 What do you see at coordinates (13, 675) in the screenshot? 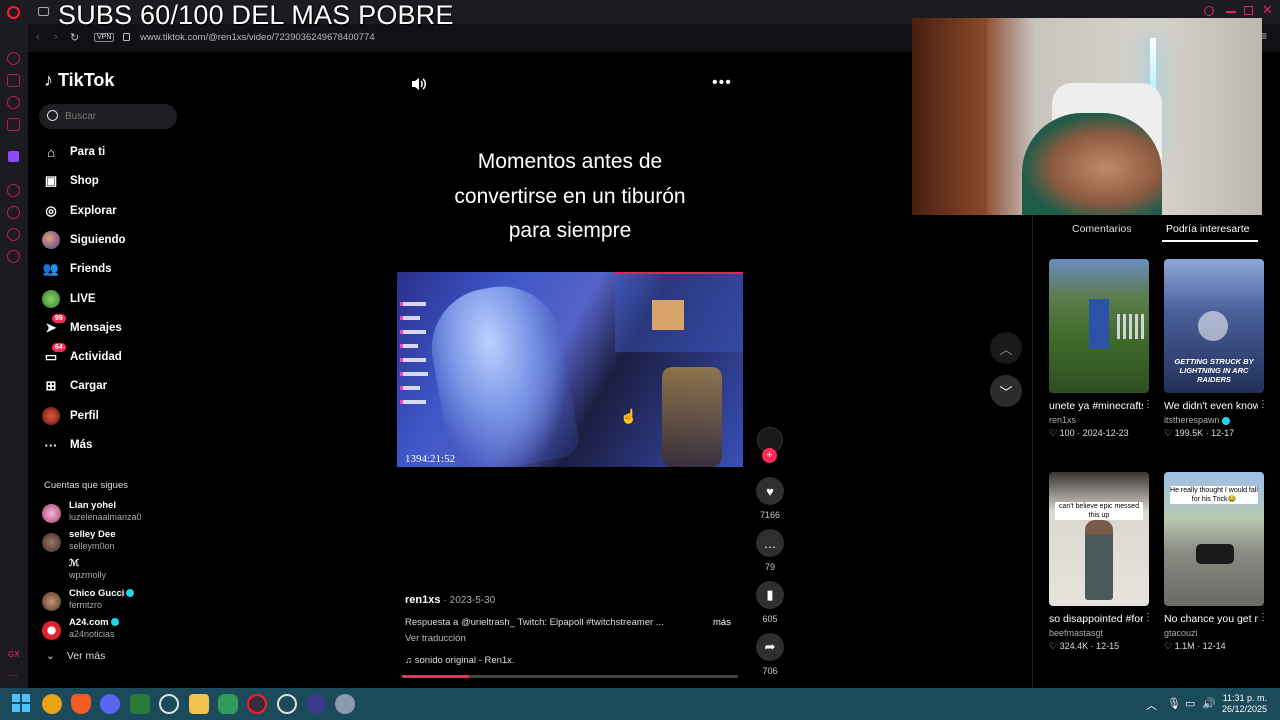
I see `more-dots-icon: ···` at bounding box center [13, 675].